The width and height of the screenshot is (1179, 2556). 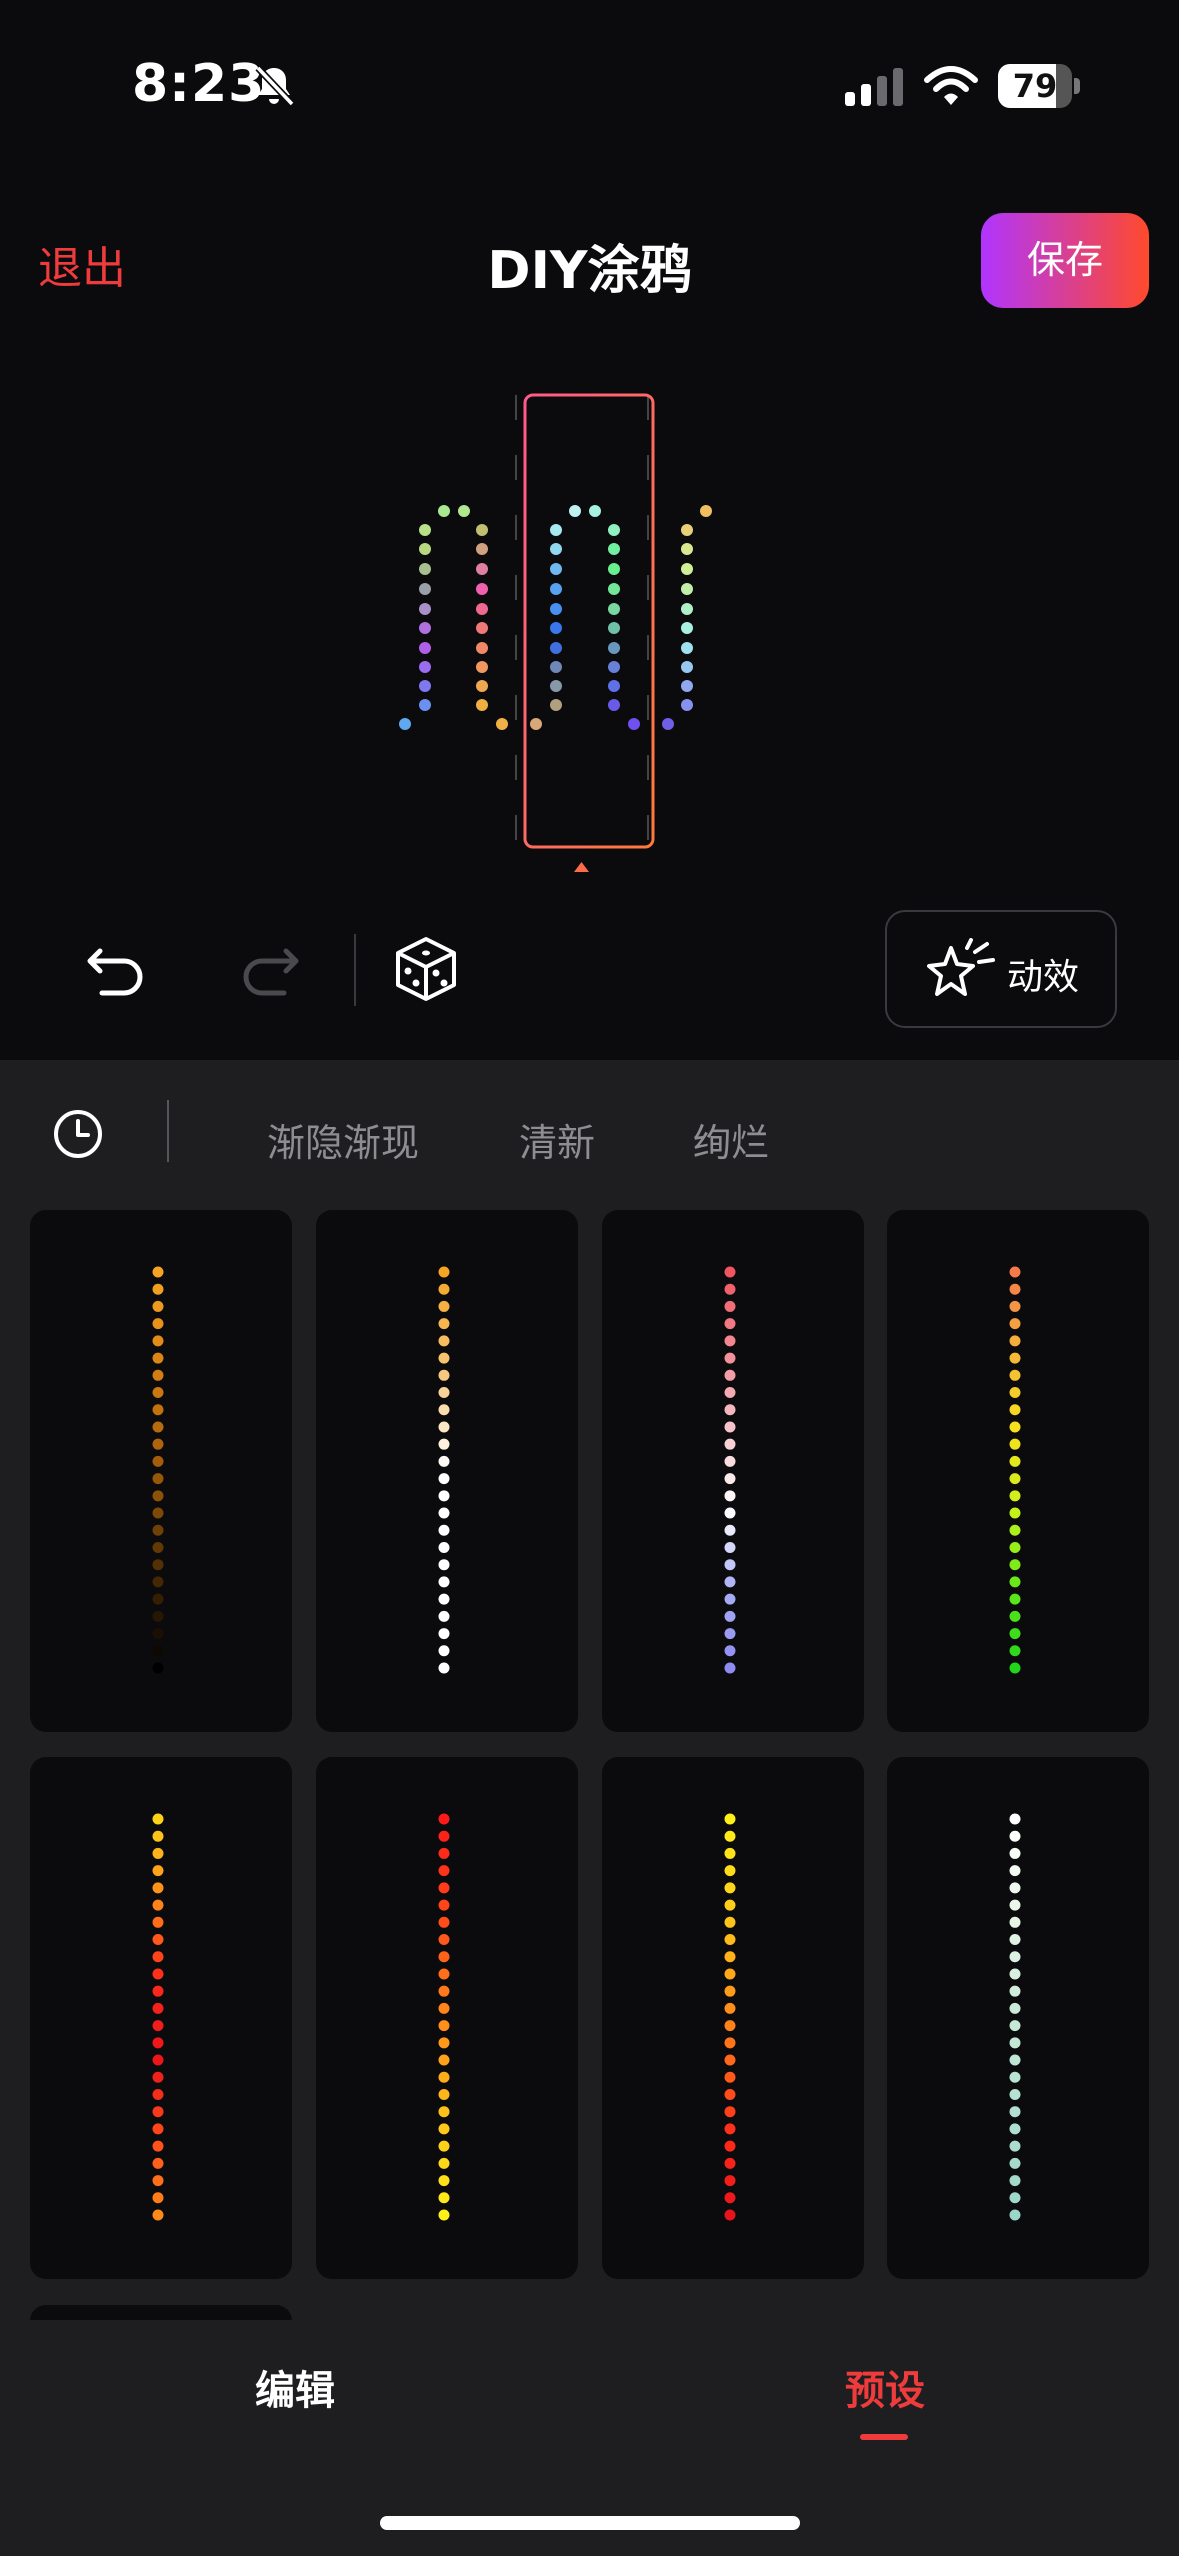 I want to click on toolbar-divider, so click(x=355, y=970).